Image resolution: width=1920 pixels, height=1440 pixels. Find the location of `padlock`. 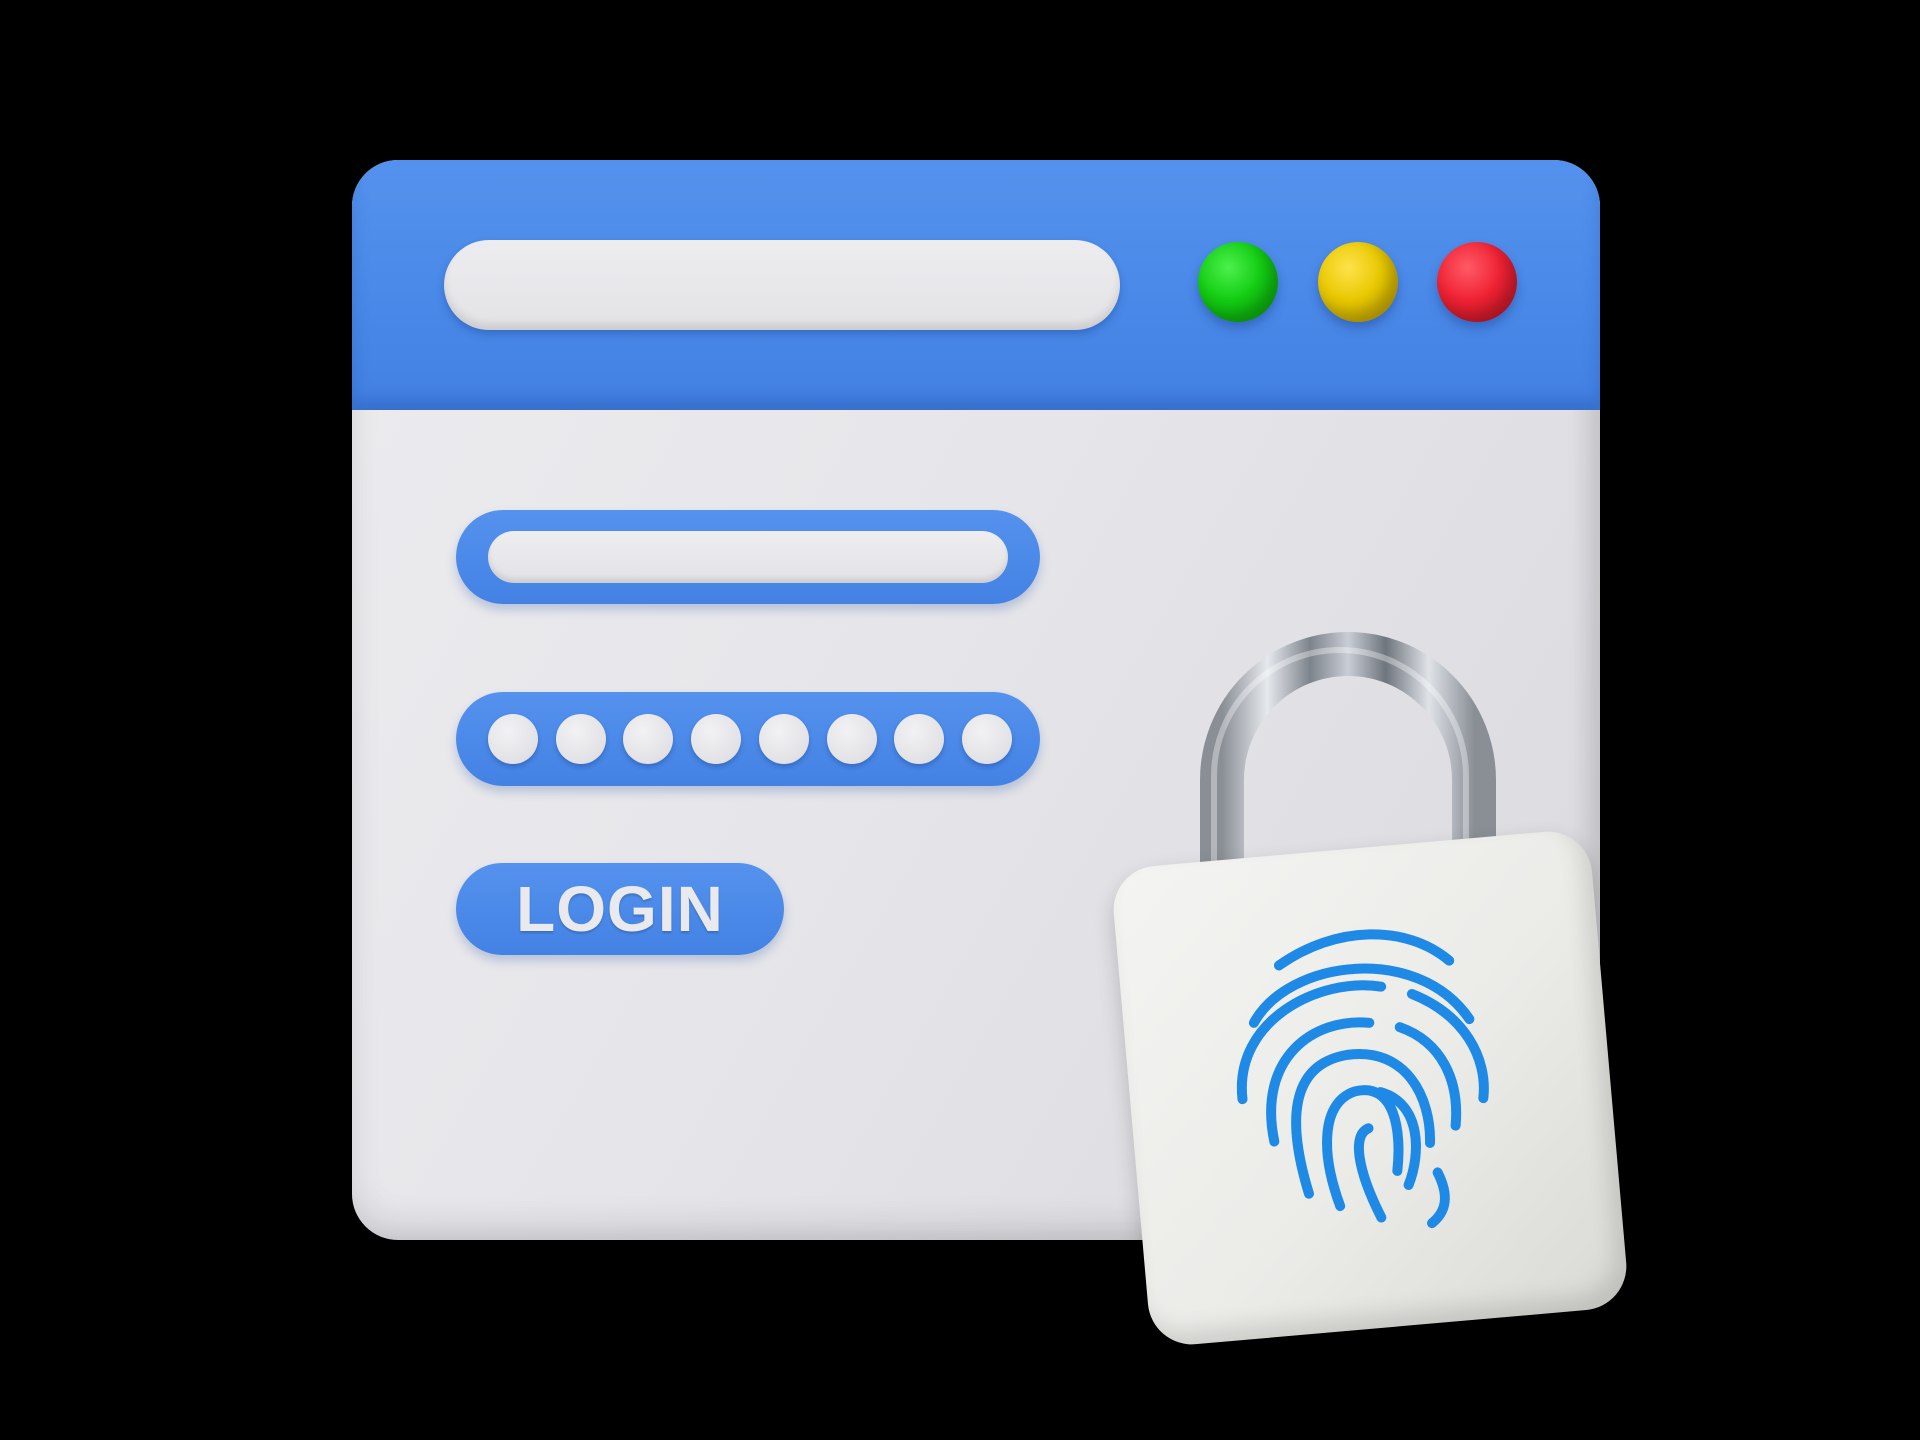

padlock is located at coordinates (1379, 989).